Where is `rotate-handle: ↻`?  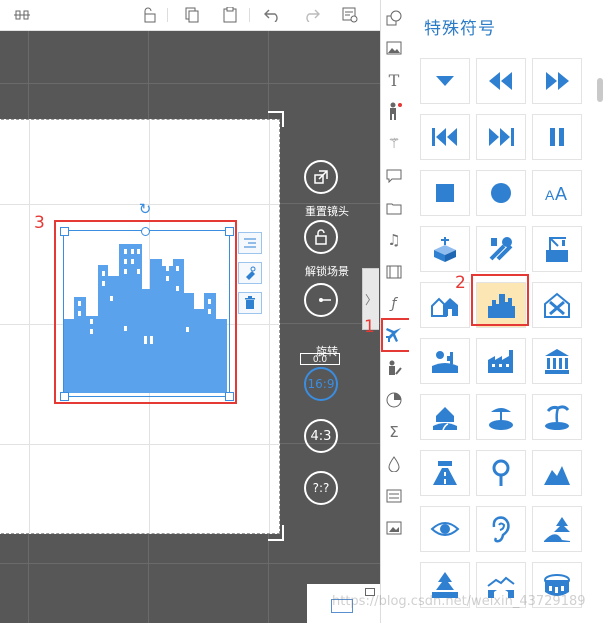 rotate-handle: ↻ is located at coordinates (145, 209).